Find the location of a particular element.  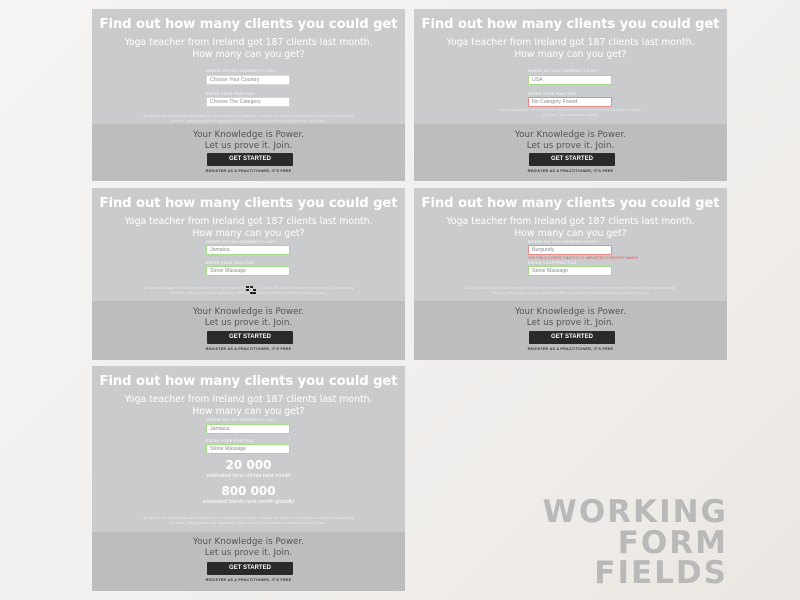

local-clients-label: estimated local clients next month is located at coordinates (248, 476).